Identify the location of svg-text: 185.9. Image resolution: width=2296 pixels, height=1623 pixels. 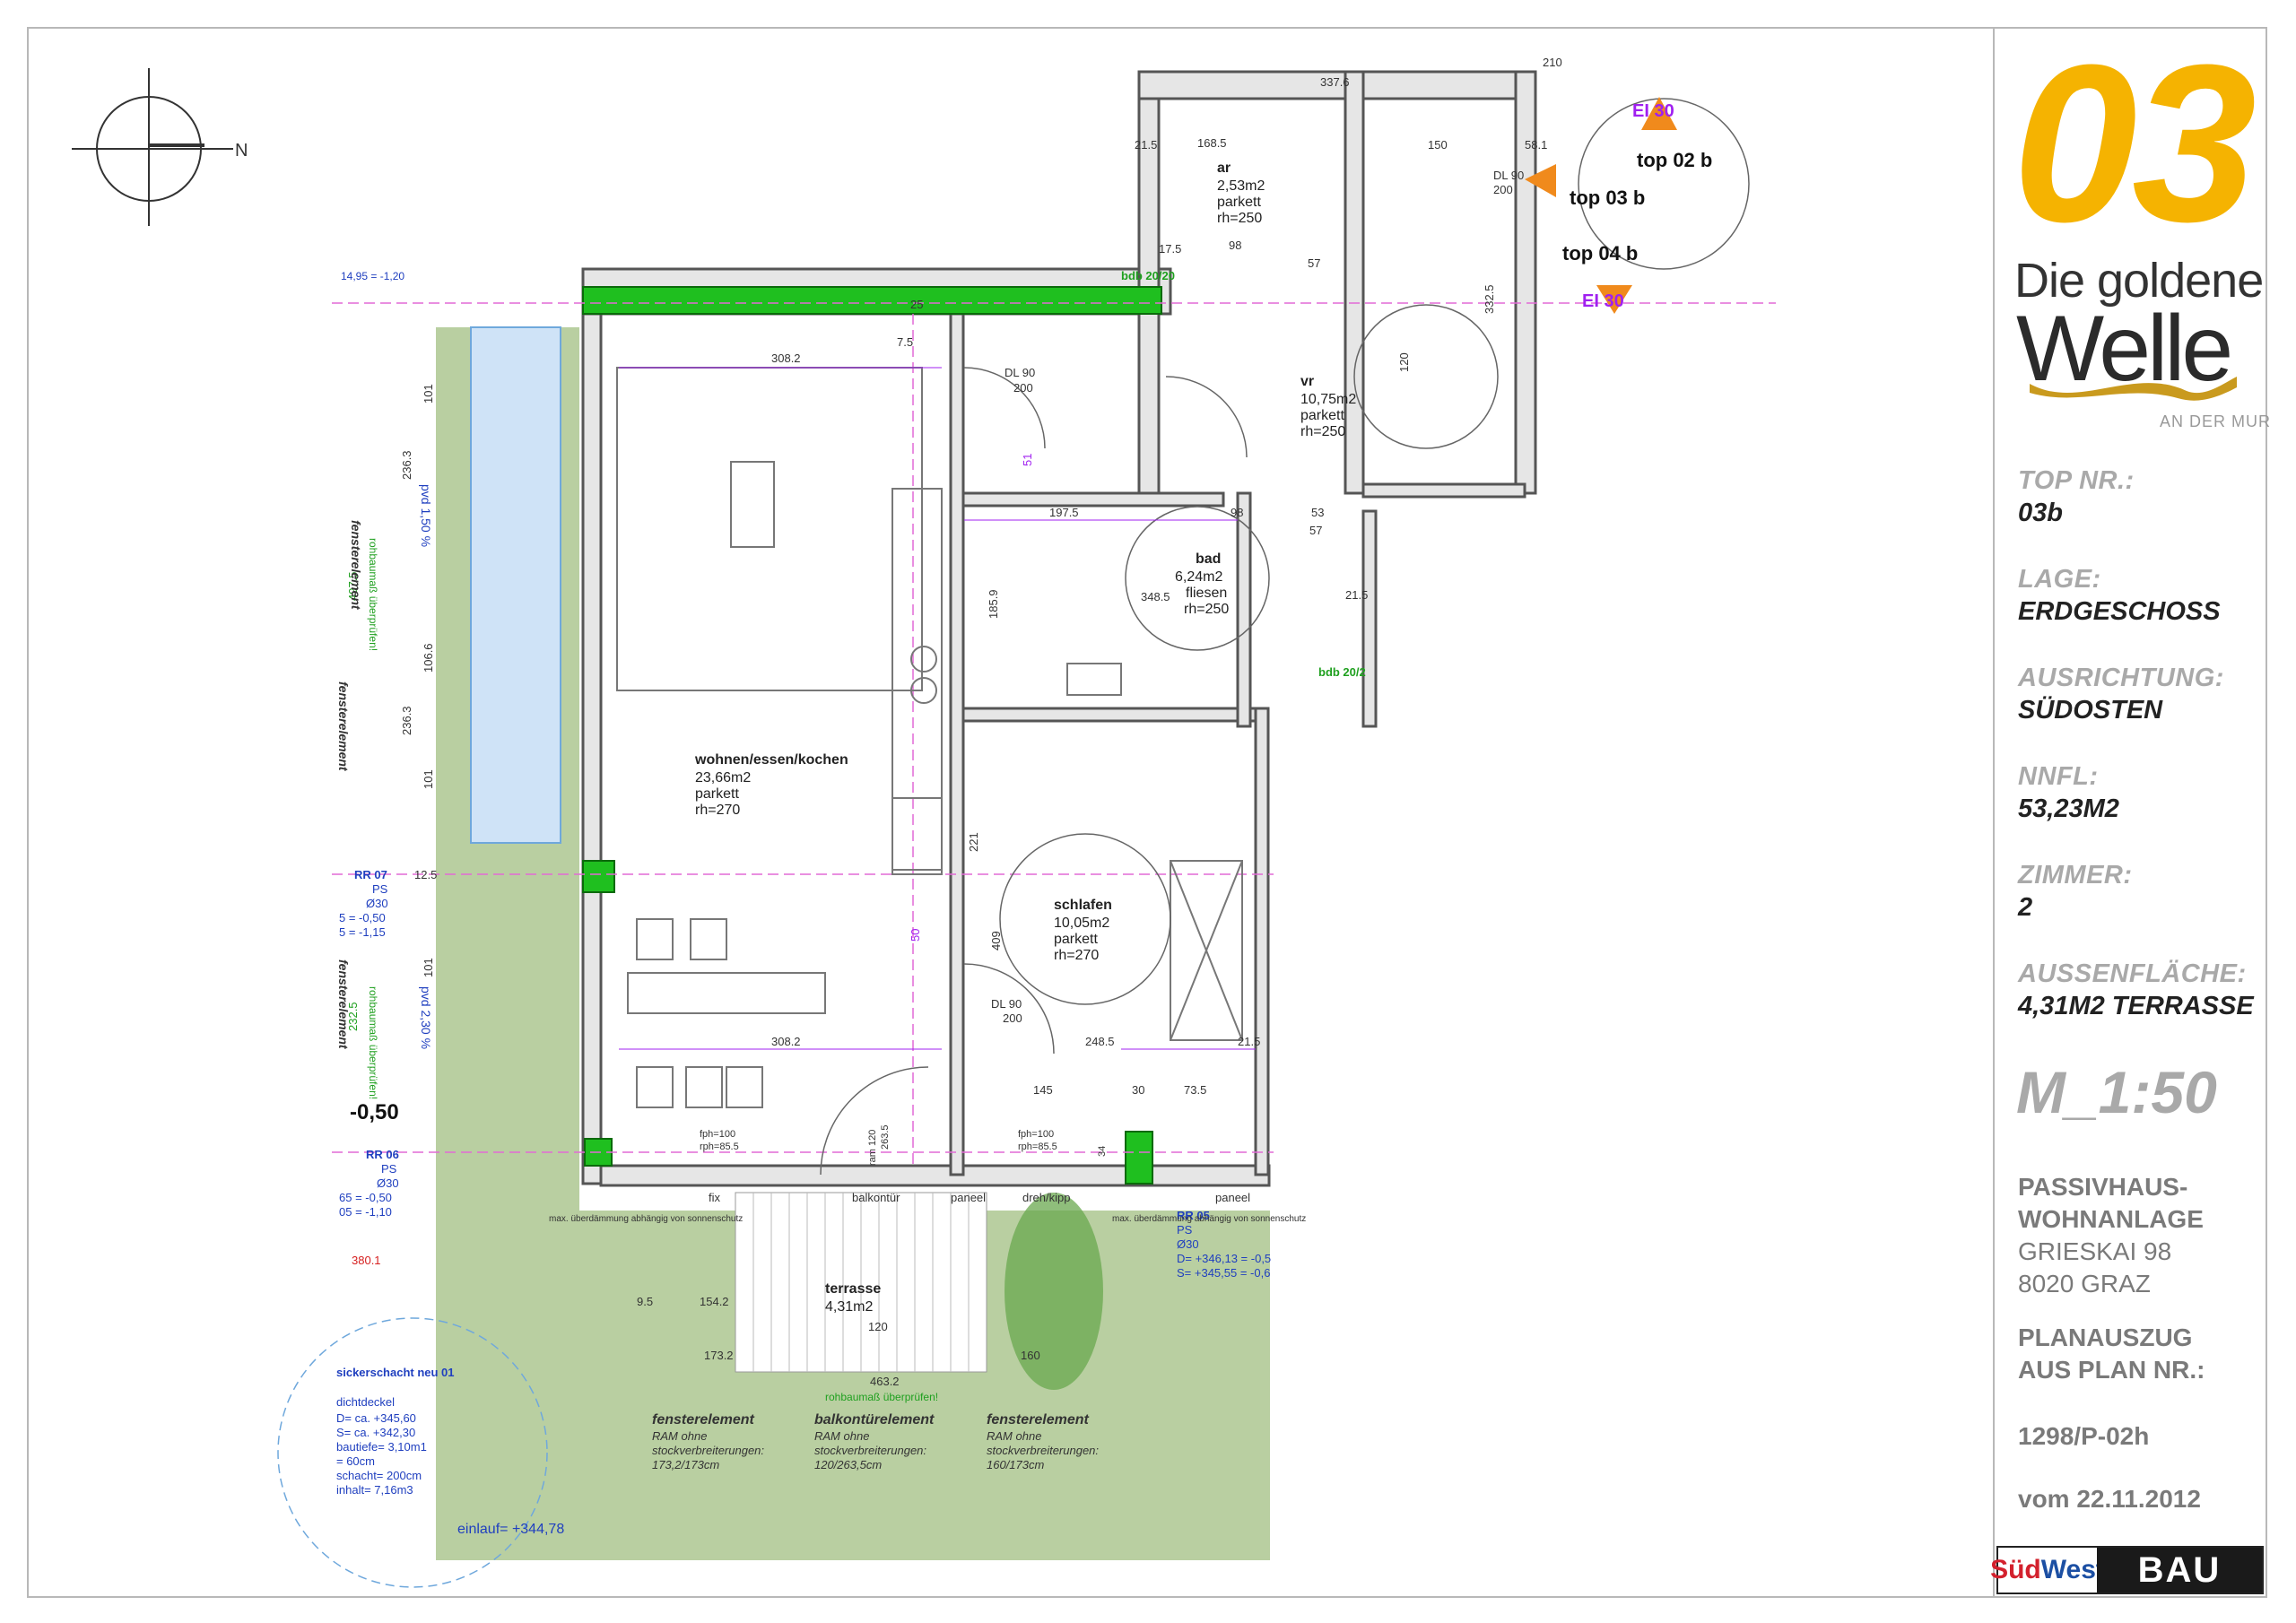
(993, 604).